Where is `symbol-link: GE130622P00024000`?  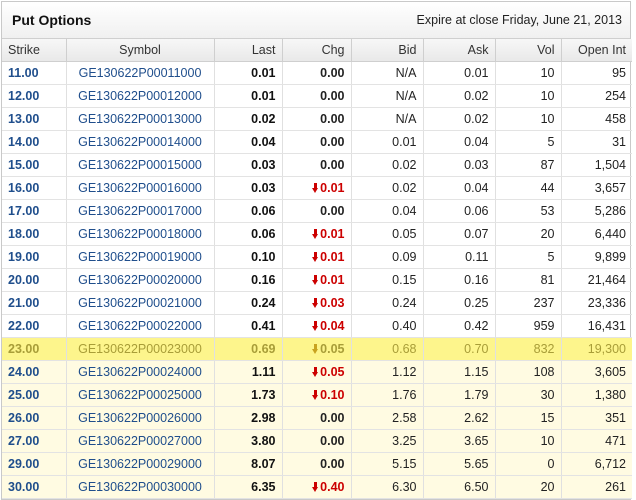 symbol-link: GE130622P00024000 is located at coordinates (140, 372).